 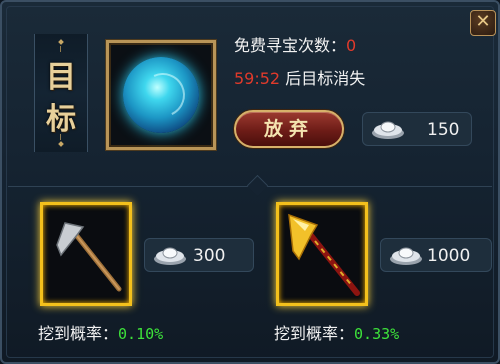 I want to click on timer-line: 59:52 后目标消失, so click(x=299, y=77).